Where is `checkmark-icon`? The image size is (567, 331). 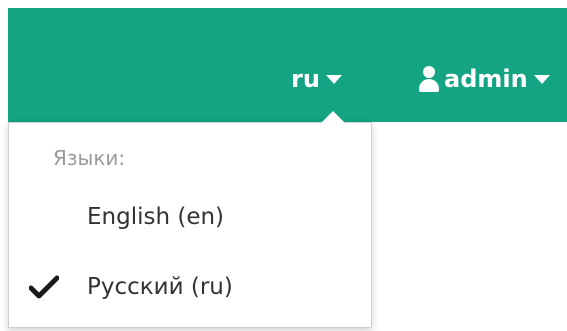 checkmark-icon is located at coordinates (44, 287).